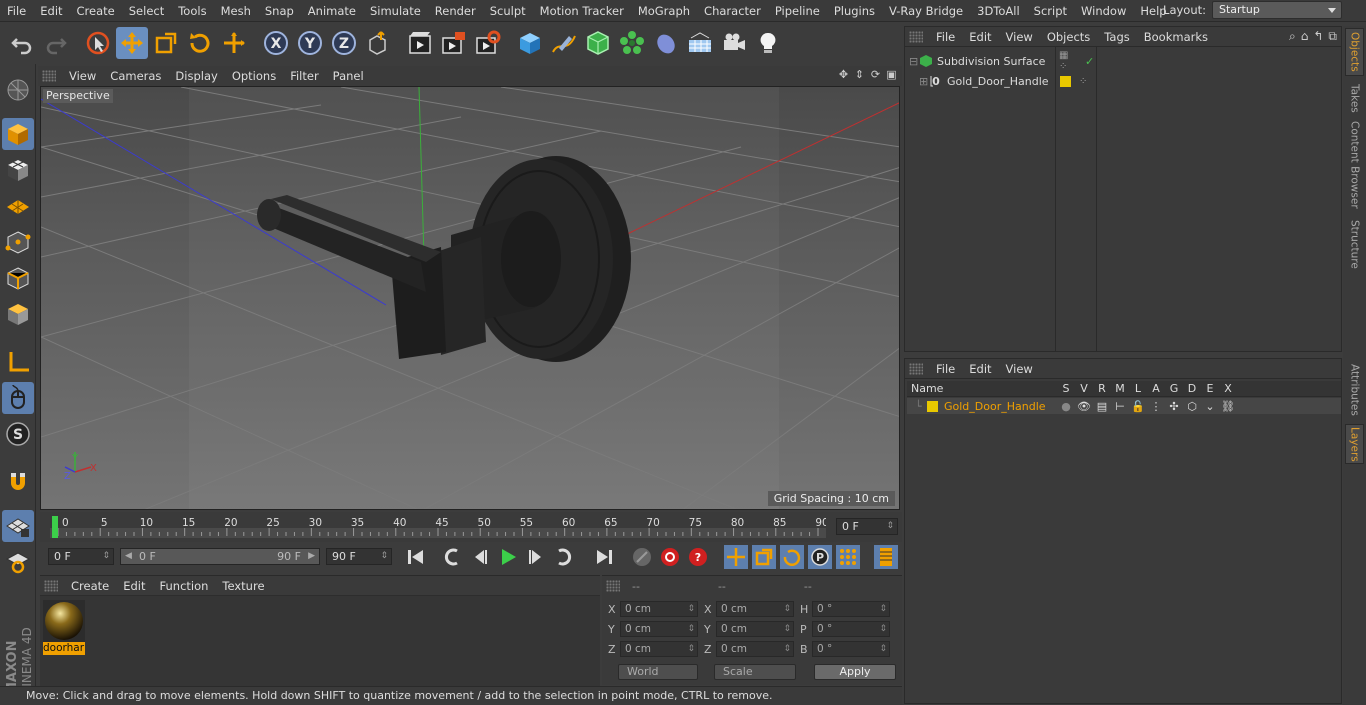 This screenshot has height=705, width=1366. Describe the element at coordinates (659, 609) in the screenshot. I see `position-x-field: 0 cm` at that location.